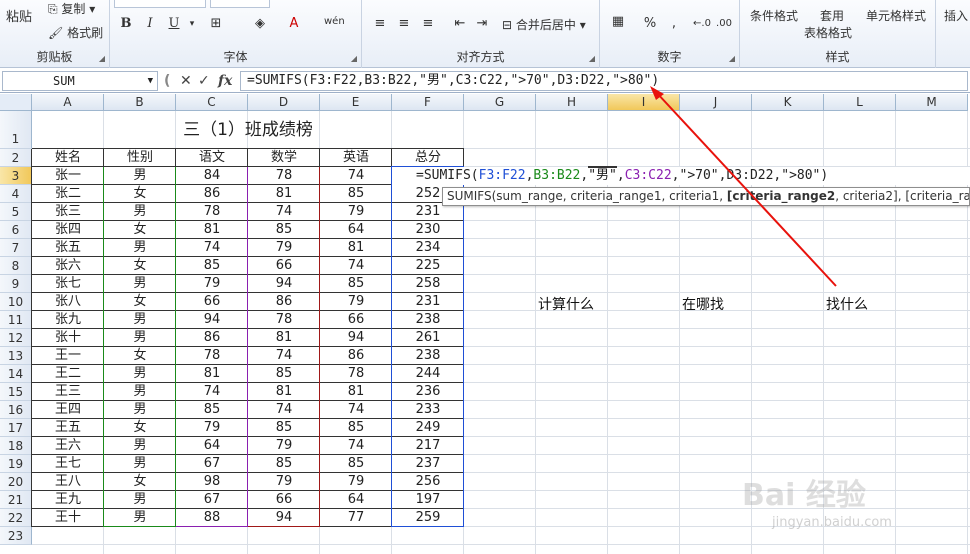  I want to click on data-cell: 256, so click(428, 482).